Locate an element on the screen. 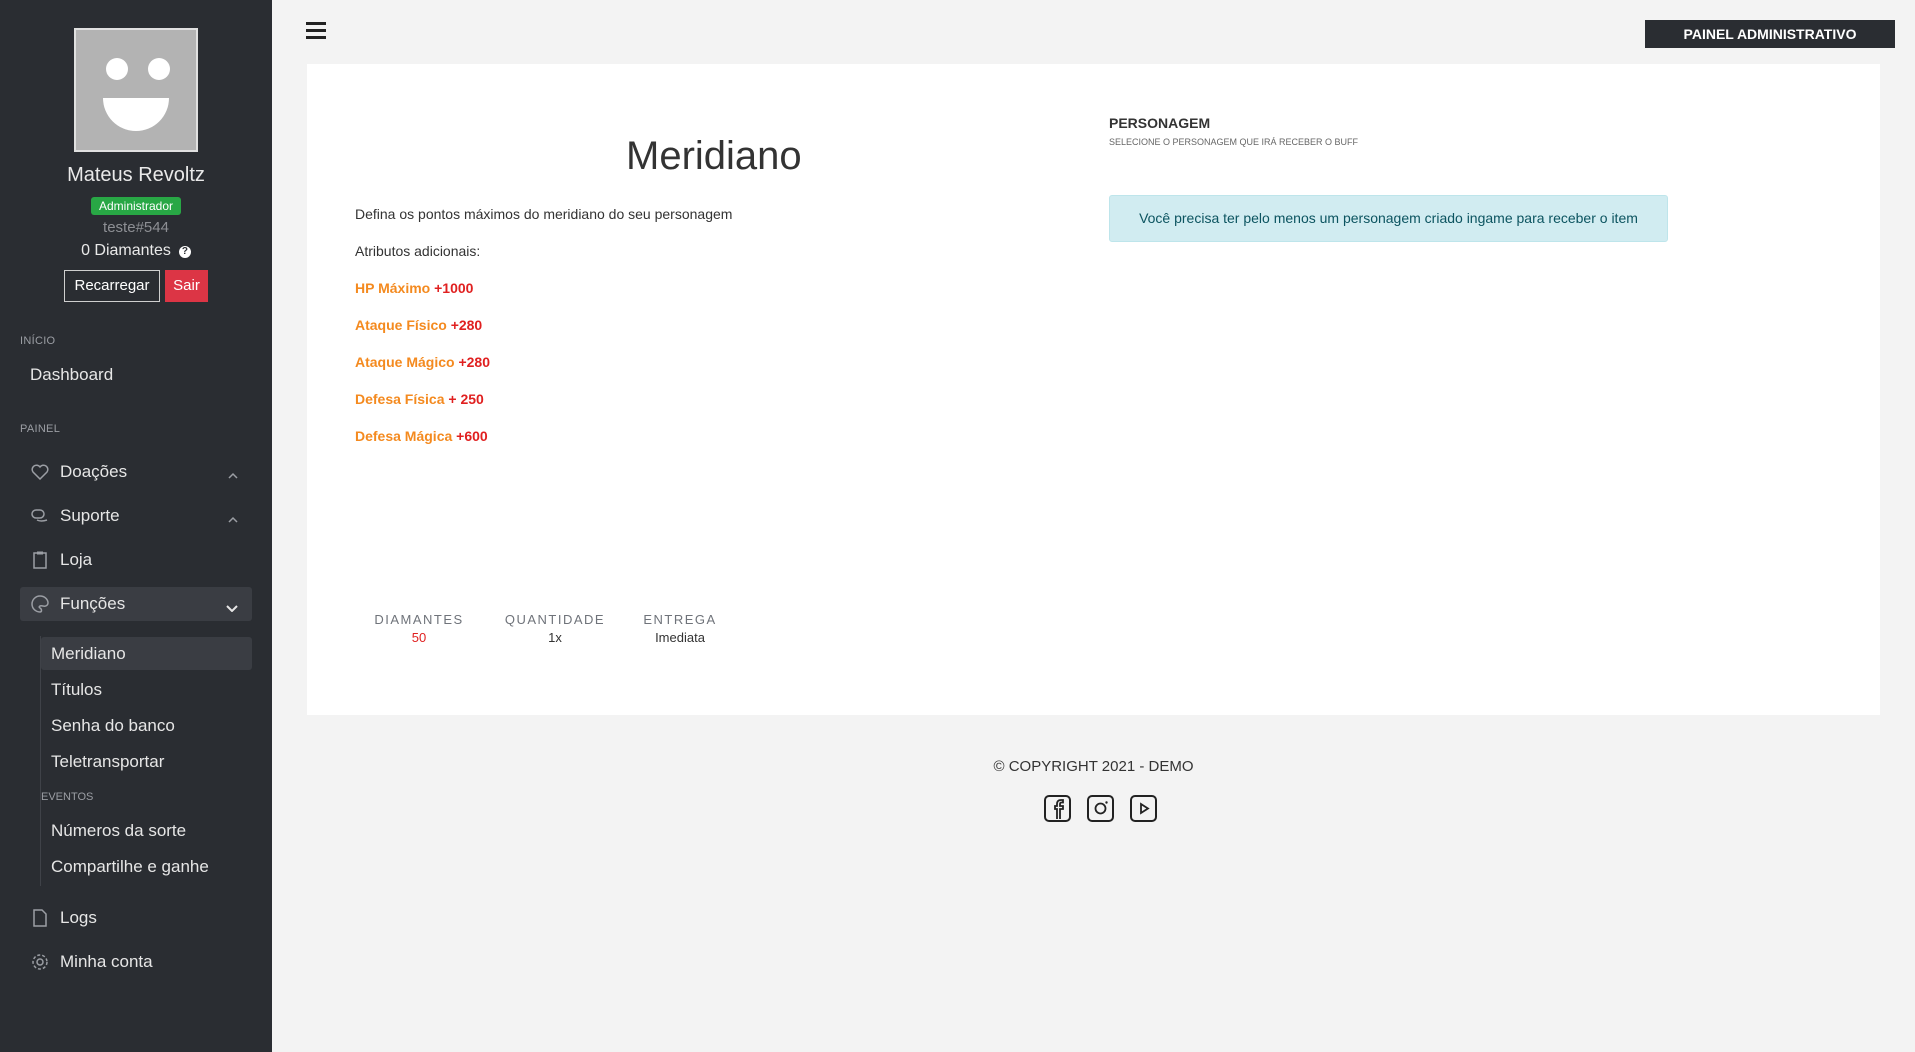  gear-icon is located at coordinates (40, 962).